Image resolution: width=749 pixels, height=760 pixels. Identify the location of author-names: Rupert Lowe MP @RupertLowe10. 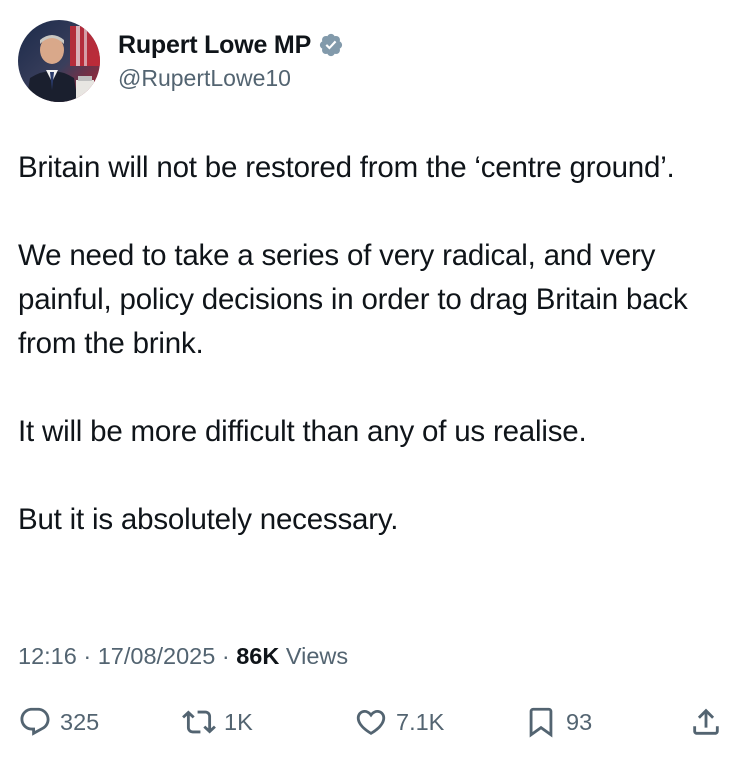
(231, 61).